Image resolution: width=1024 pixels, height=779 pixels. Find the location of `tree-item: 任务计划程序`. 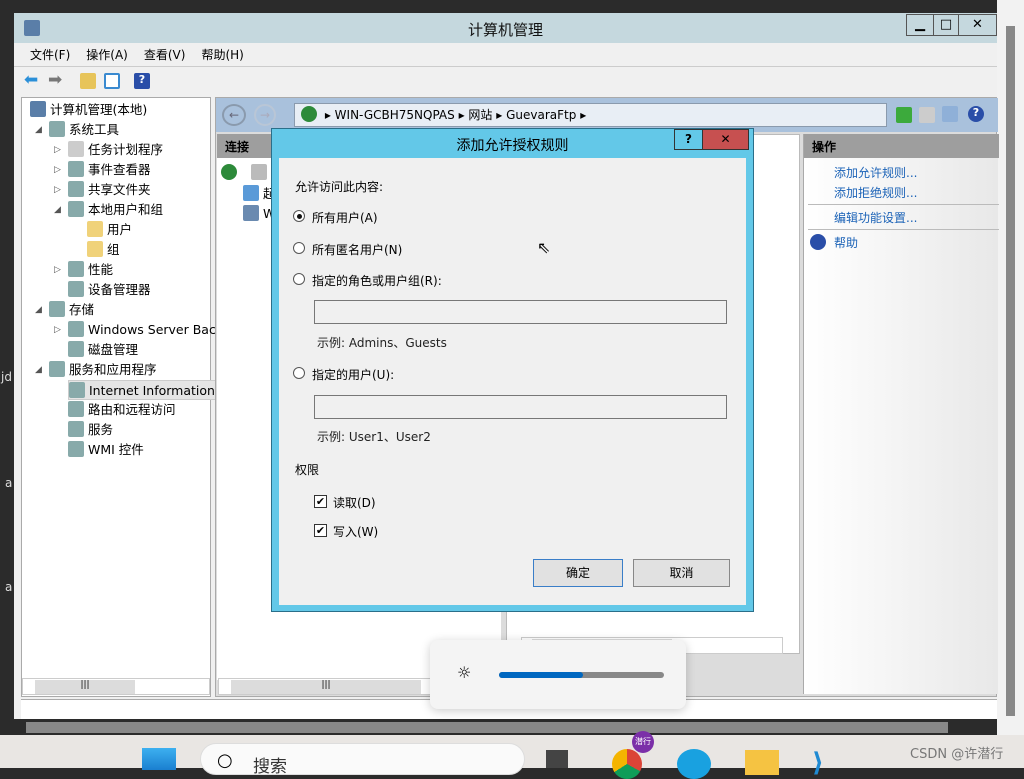

tree-item: 任务计划程序 is located at coordinates (115, 150).